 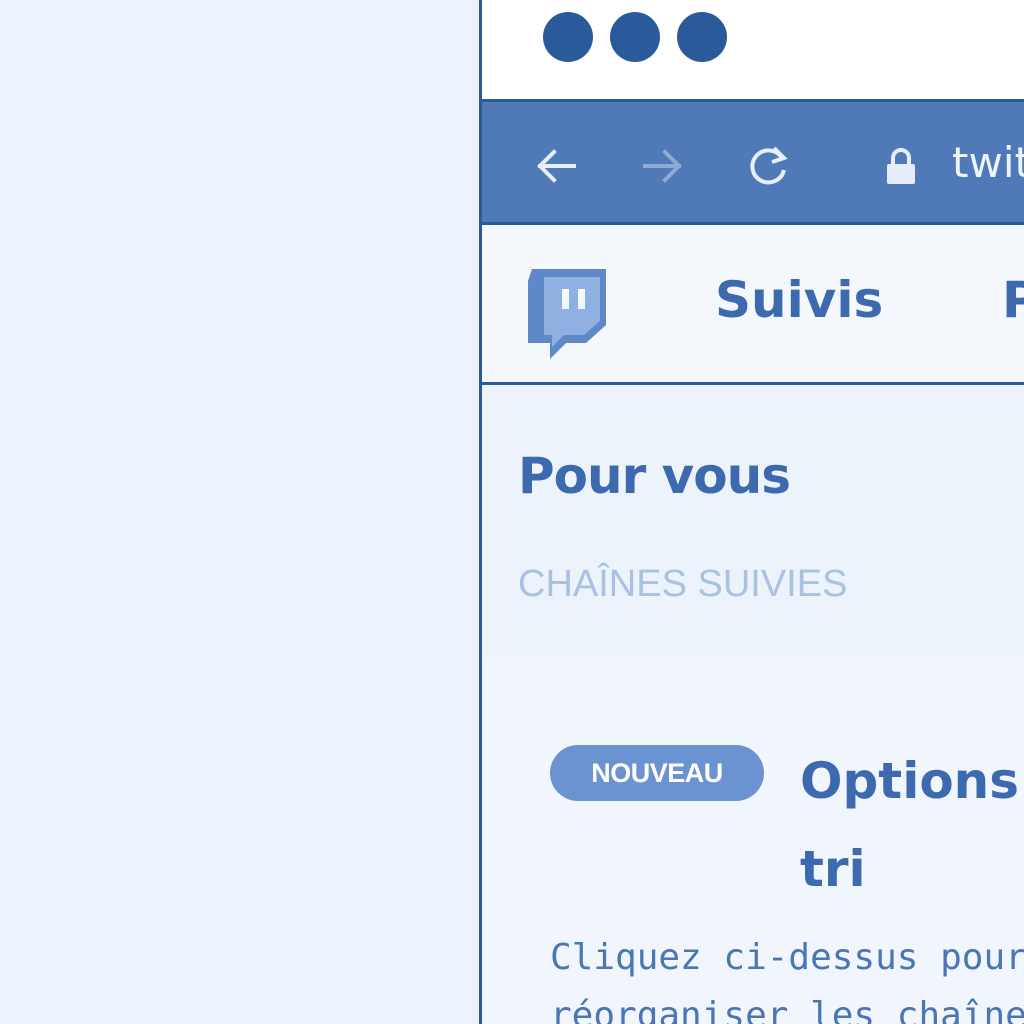 I want to click on top-navigation: Suivis P, so click(x=753, y=305).